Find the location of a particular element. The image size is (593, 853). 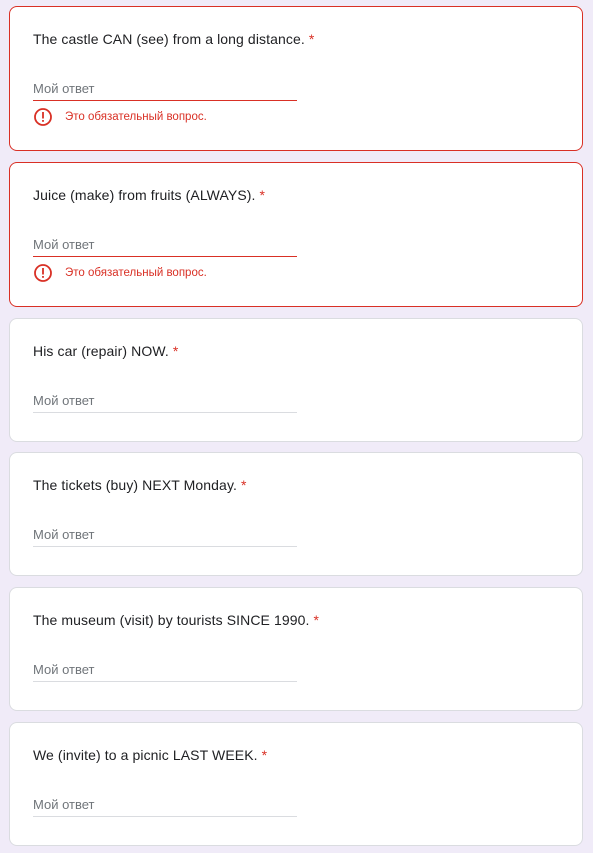

question-title: We (invite) to a picnic LAST WEEK. * is located at coordinates (150, 755).